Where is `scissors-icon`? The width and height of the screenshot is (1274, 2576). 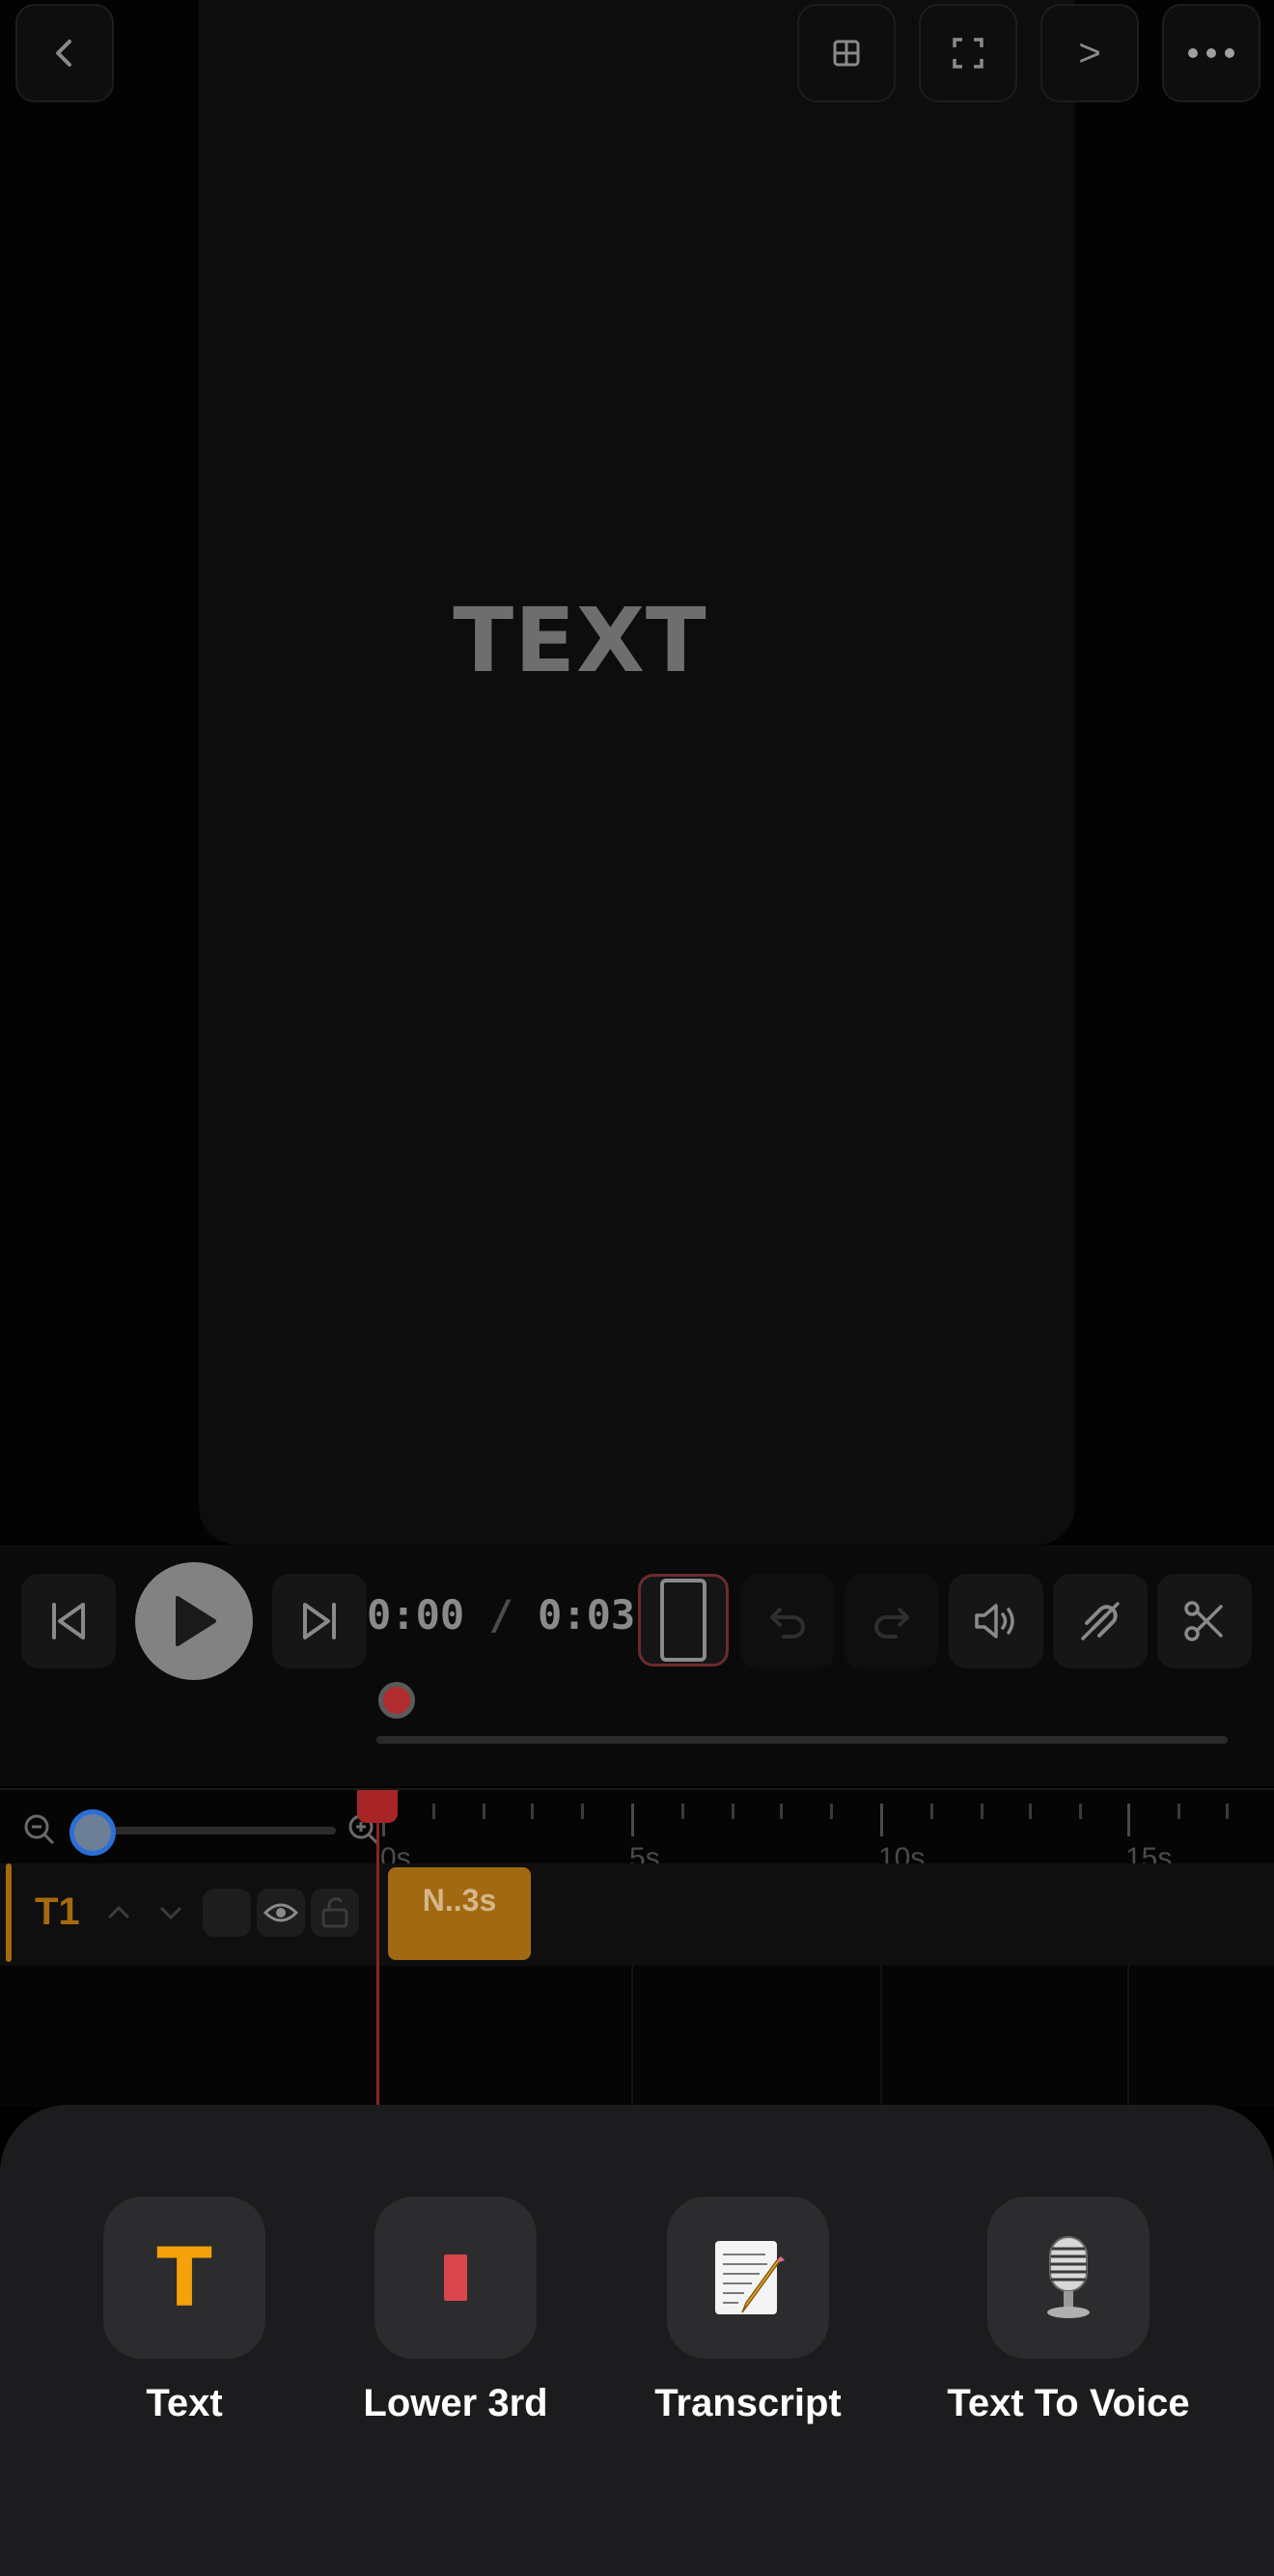 scissors-icon is located at coordinates (1203, 1621).